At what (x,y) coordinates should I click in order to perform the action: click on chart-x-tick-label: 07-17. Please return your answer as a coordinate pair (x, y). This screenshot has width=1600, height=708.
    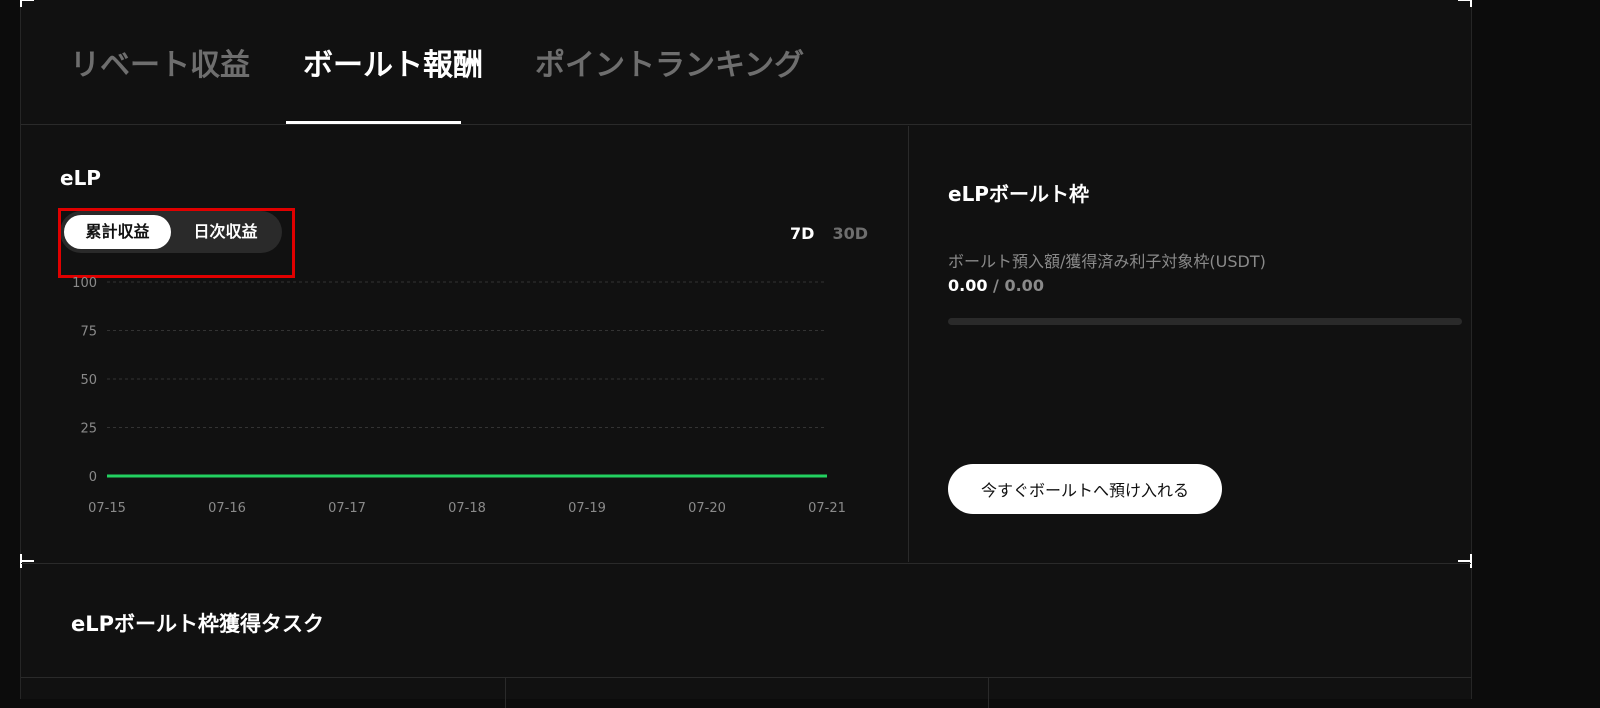
    Looking at the image, I should click on (347, 508).